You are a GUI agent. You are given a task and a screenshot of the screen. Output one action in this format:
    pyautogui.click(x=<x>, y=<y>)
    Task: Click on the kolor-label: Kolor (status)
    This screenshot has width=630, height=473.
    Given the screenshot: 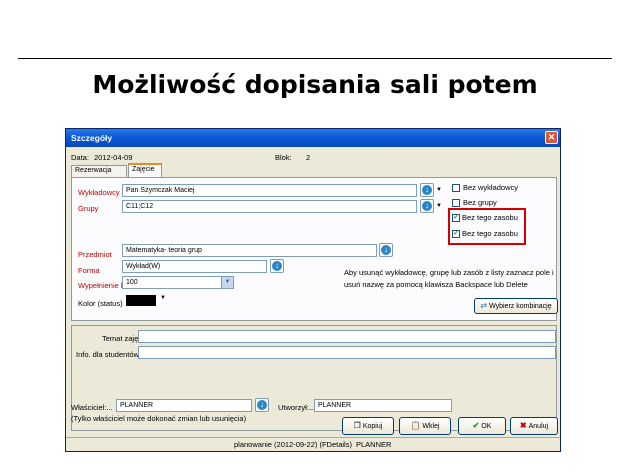 What is the action you would take?
    pyautogui.click(x=100, y=303)
    